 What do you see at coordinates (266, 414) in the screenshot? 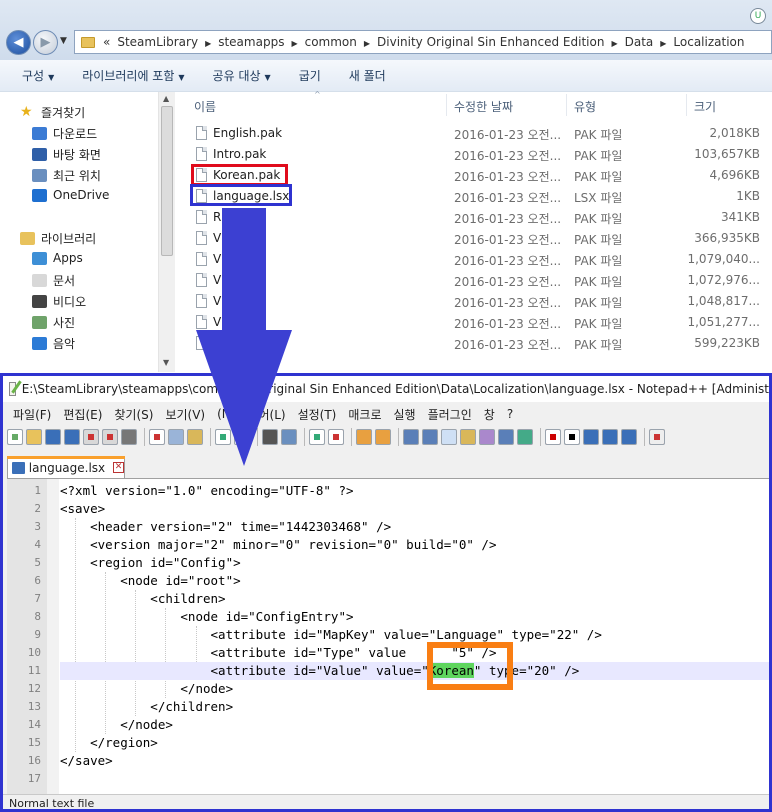
I see `menu-item: 언어(L)` at bounding box center [266, 414].